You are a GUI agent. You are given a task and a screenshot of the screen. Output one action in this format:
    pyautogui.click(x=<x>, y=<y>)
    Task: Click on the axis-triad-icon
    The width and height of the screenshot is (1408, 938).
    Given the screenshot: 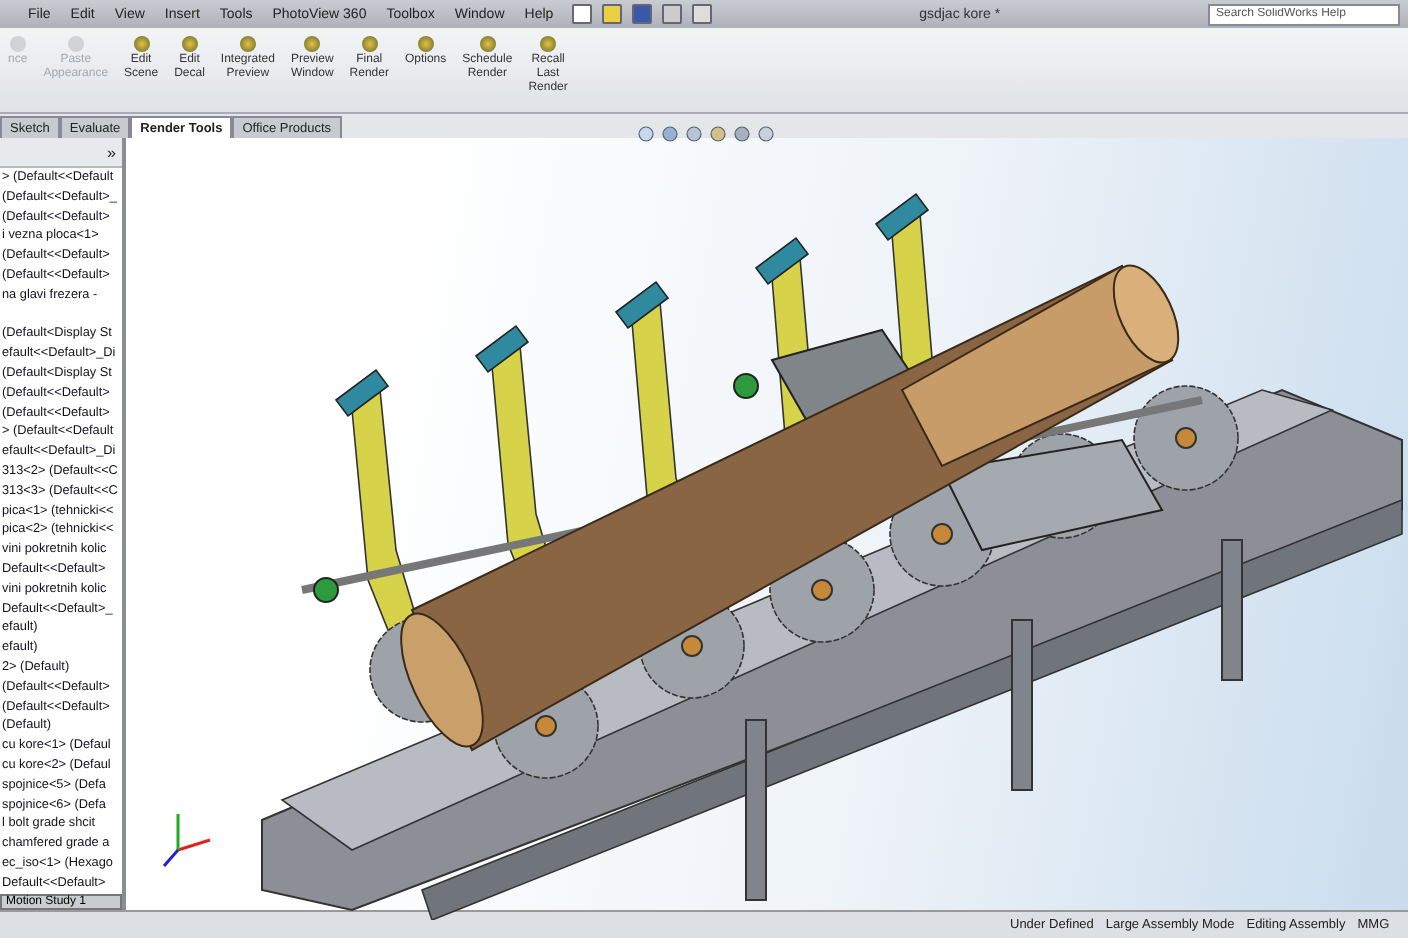 What is the action you would take?
    pyautogui.click(x=186, y=840)
    